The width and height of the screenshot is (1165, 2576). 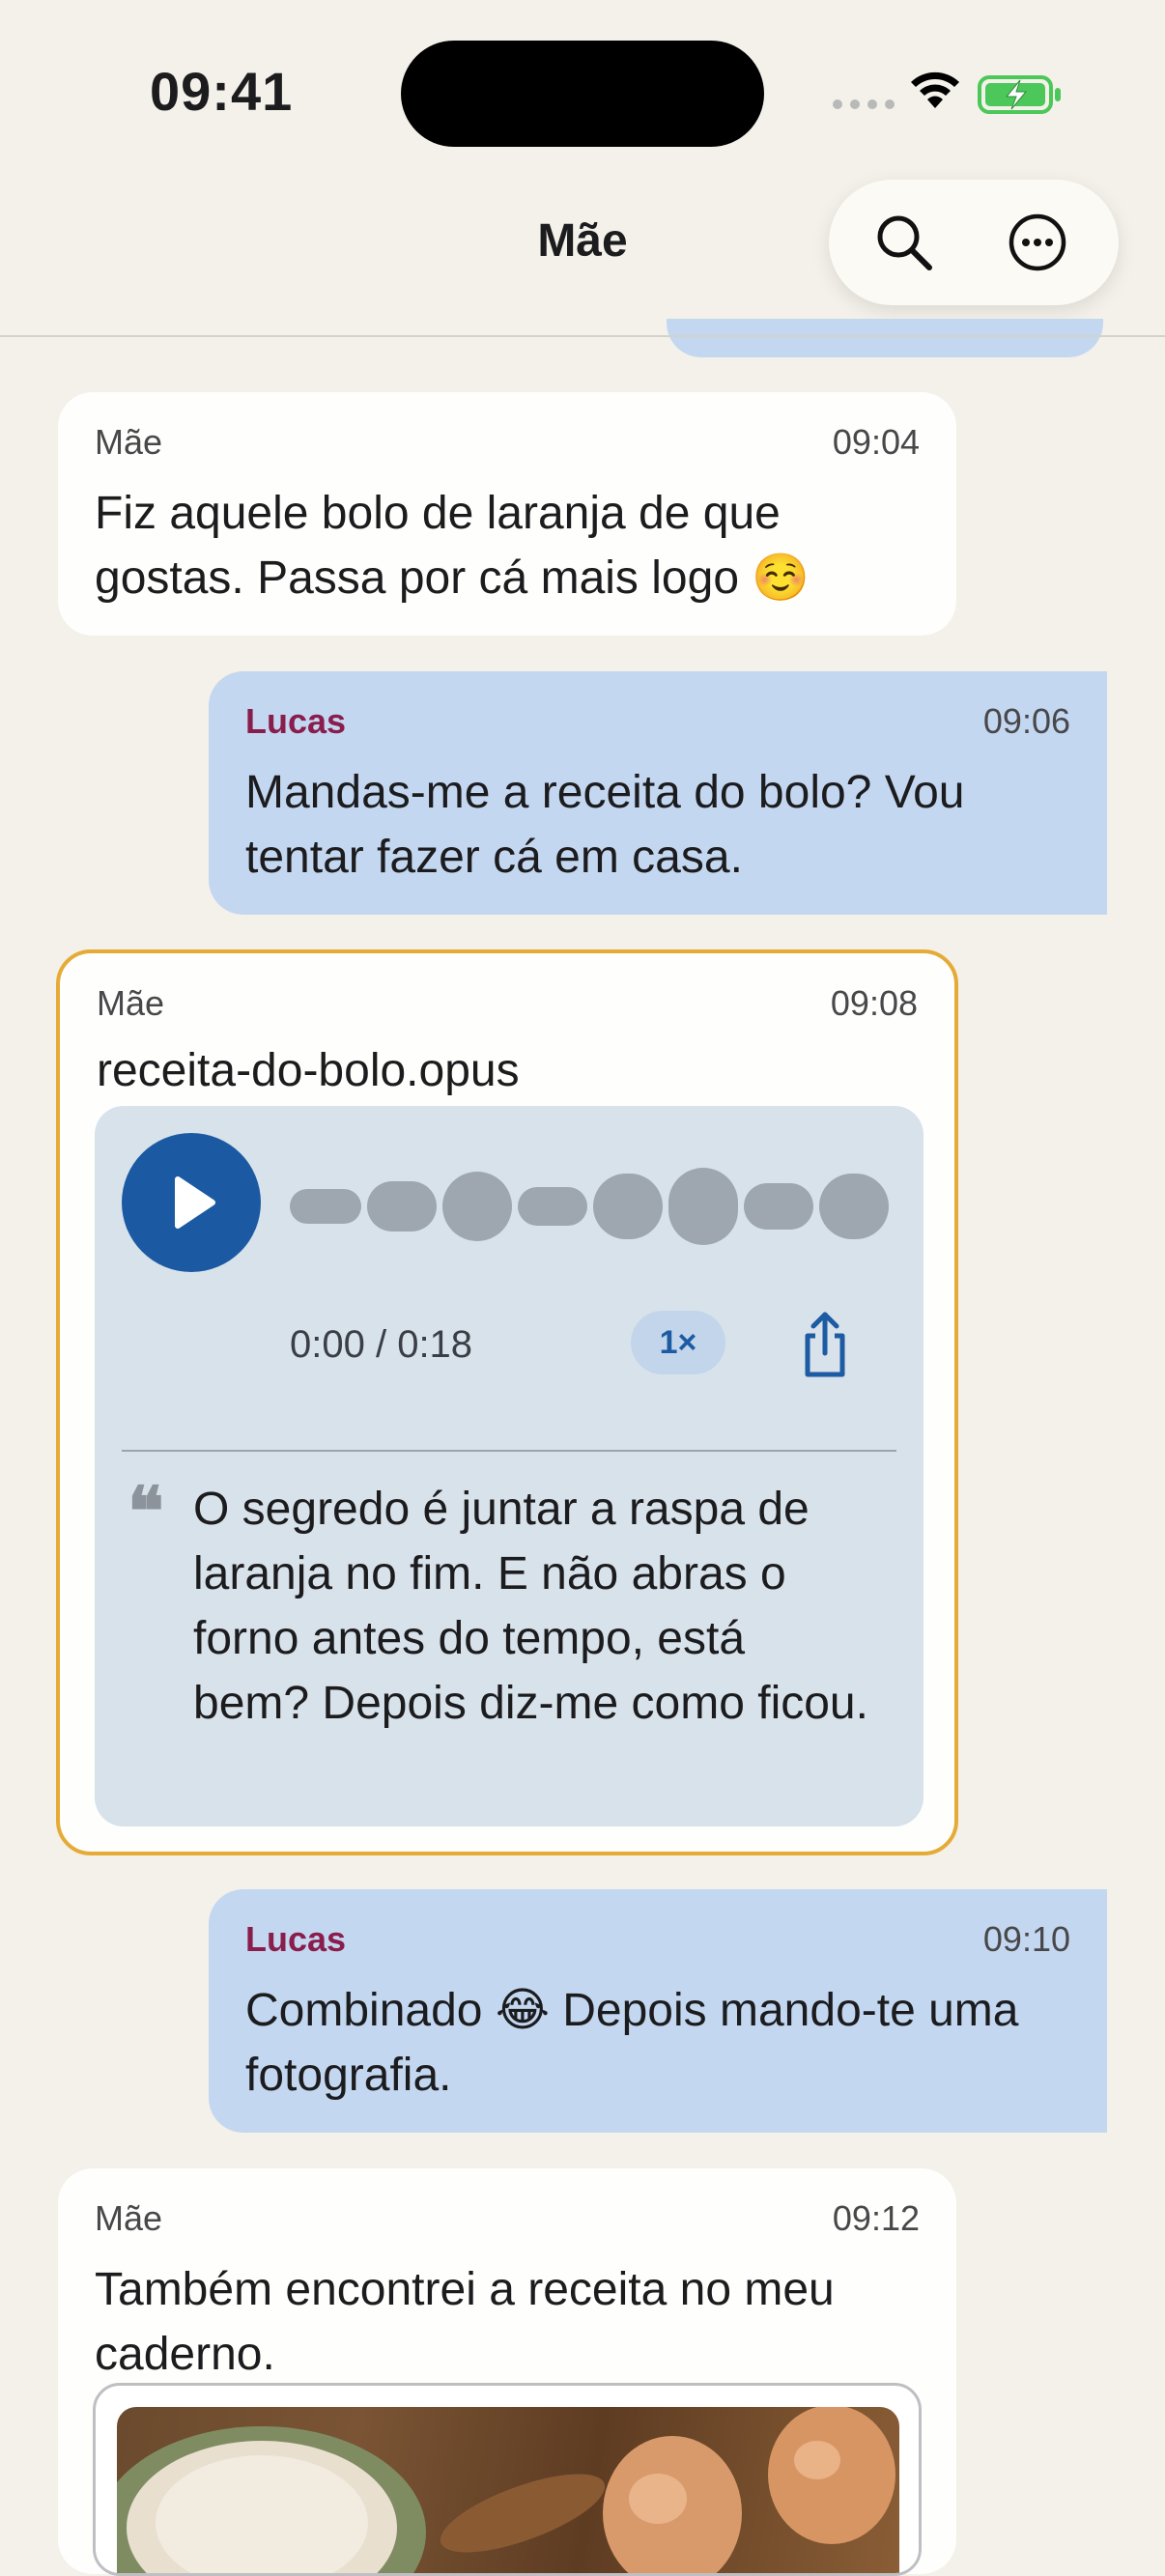 What do you see at coordinates (222, 91) in the screenshot?
I see `status-time: 09:41` at bounding box center [222, 91].